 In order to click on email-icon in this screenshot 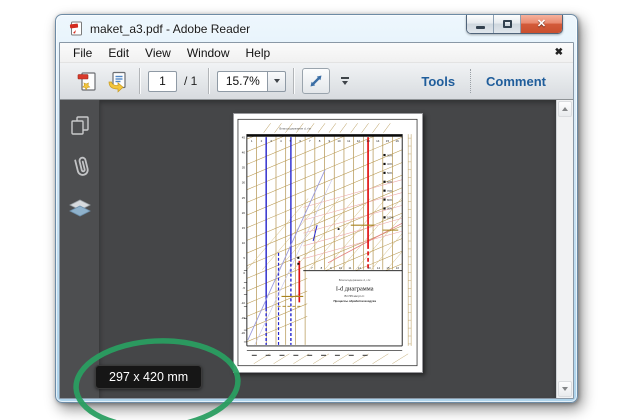, I will do `click(117, 82)`.